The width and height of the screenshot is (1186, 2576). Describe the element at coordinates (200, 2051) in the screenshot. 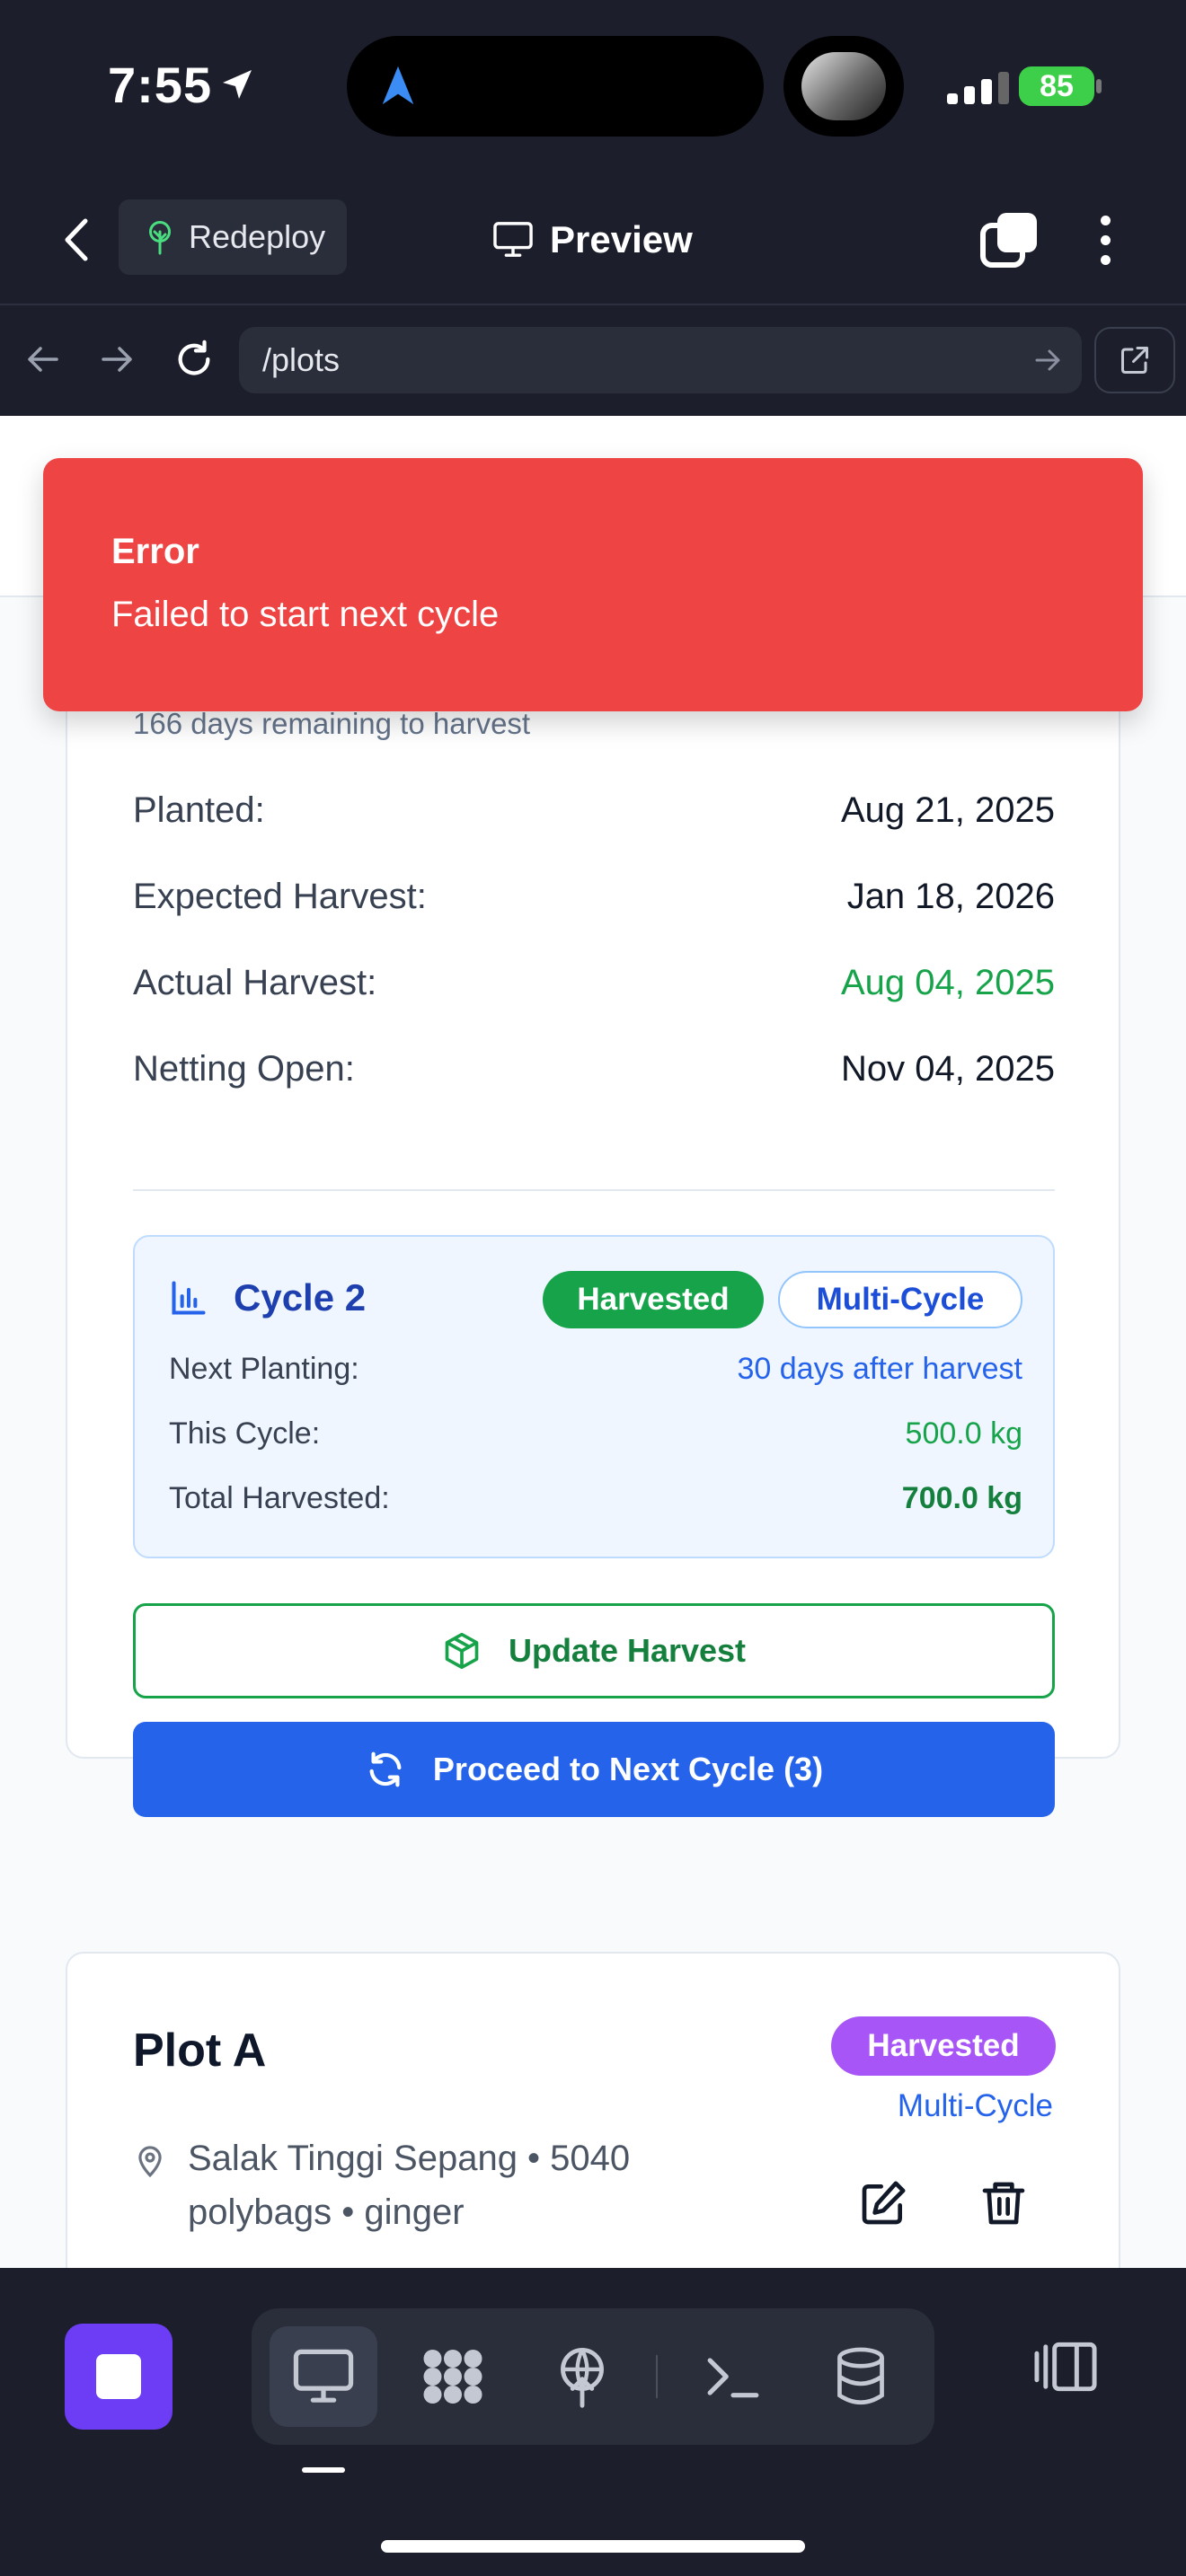

I see `plot-title: Plot A` at that location.